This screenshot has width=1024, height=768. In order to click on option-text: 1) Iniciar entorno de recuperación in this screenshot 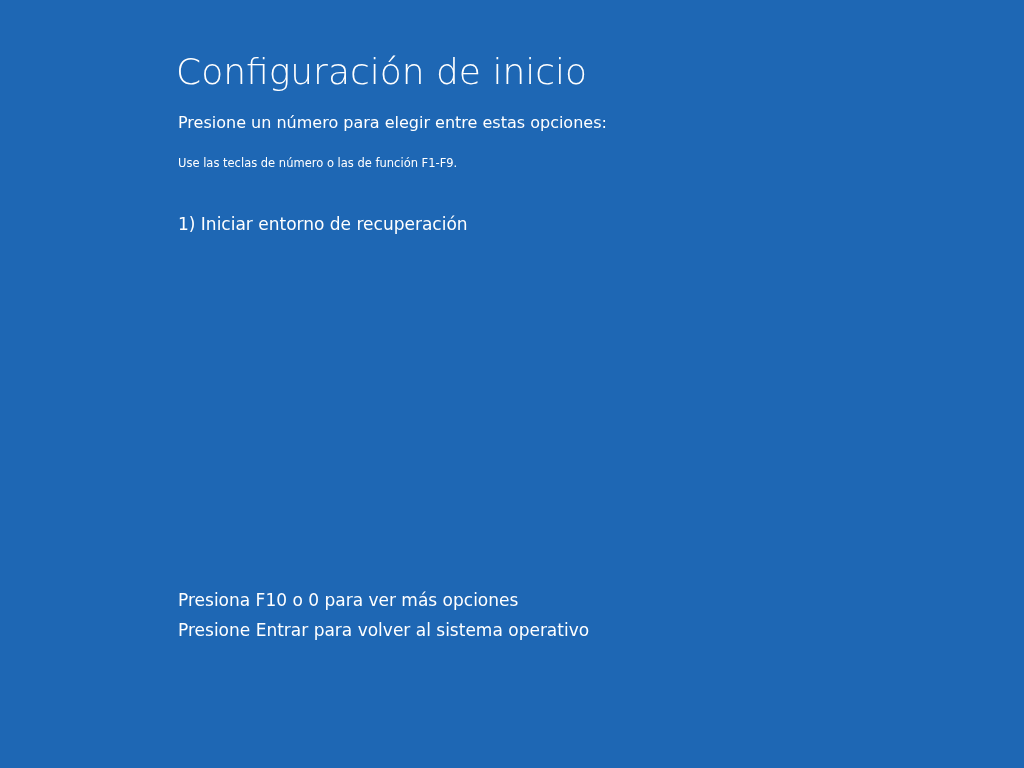, I will do `click(601, 225)`.